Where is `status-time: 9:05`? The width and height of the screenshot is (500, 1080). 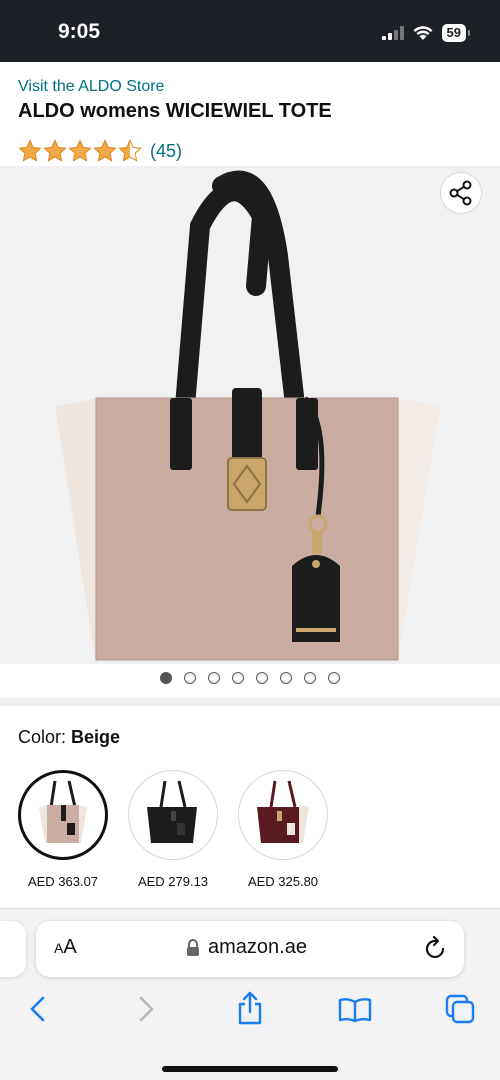 status-time: 9:05 is located at coordinates (79, 31).